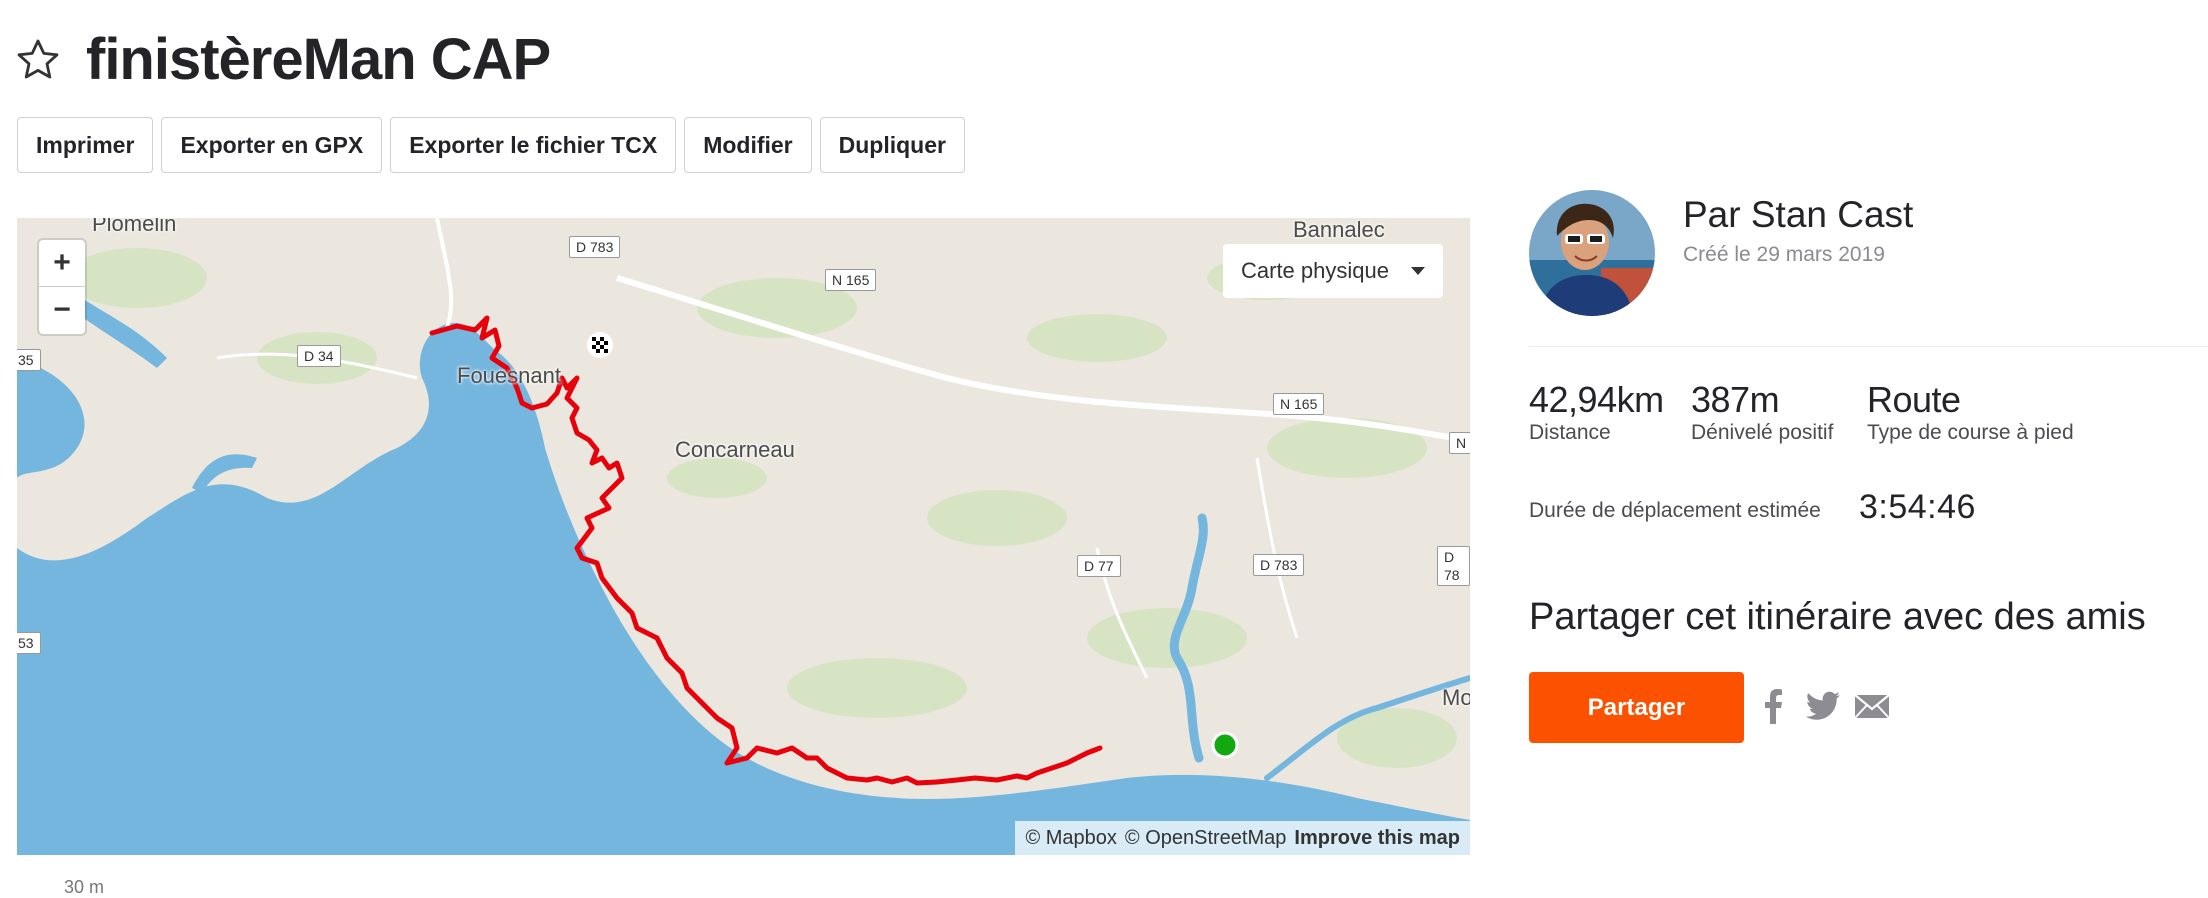 This screenshot has width=2208, height=898. I want to click on facebook-icon, so click(1774, 706).